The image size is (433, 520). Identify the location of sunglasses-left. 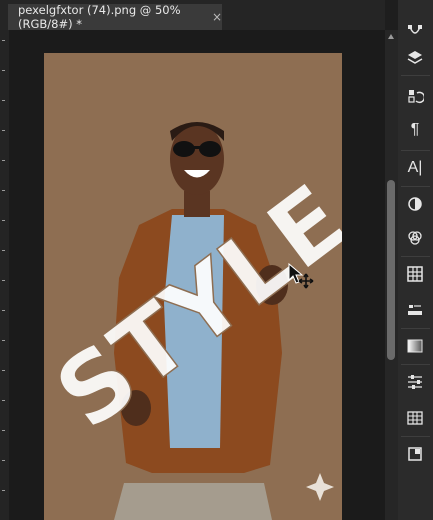
(184, 149).